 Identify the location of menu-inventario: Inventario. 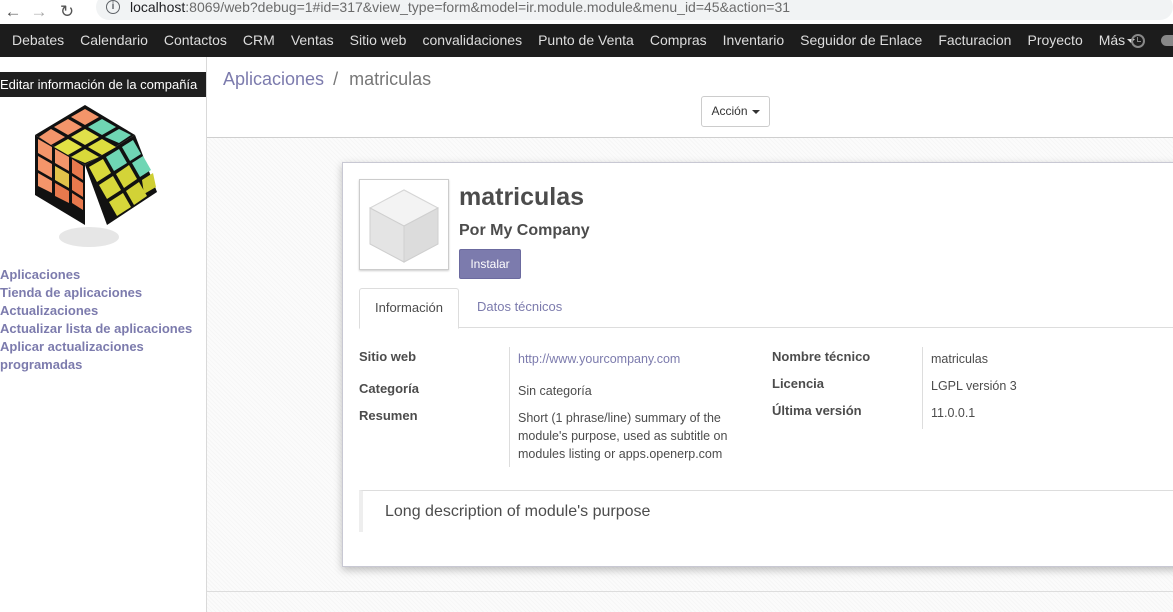
(753, 40).